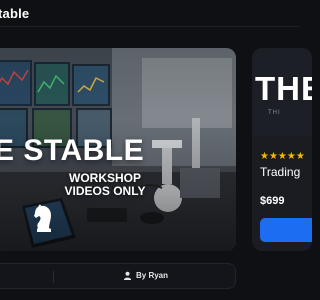  I want to click on user-icon, so click(127, 275).